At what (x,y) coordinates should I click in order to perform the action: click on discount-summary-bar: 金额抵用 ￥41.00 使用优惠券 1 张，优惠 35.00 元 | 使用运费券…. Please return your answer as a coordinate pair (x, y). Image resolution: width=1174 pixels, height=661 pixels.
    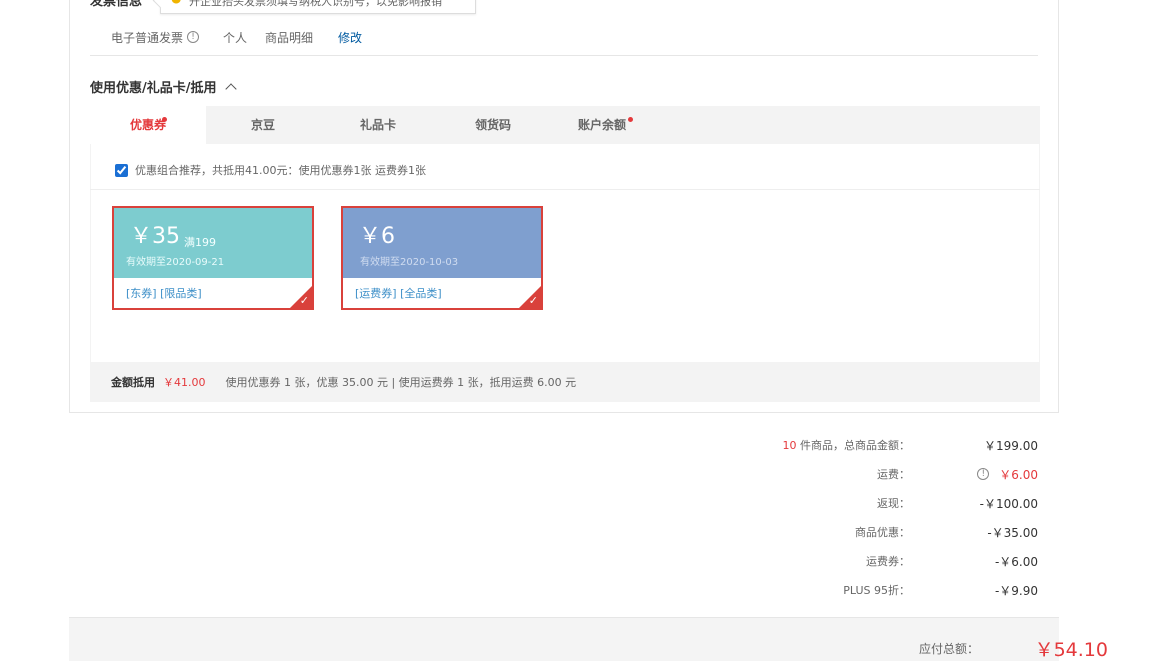
    Looking at the image, I should click on (565, 382).